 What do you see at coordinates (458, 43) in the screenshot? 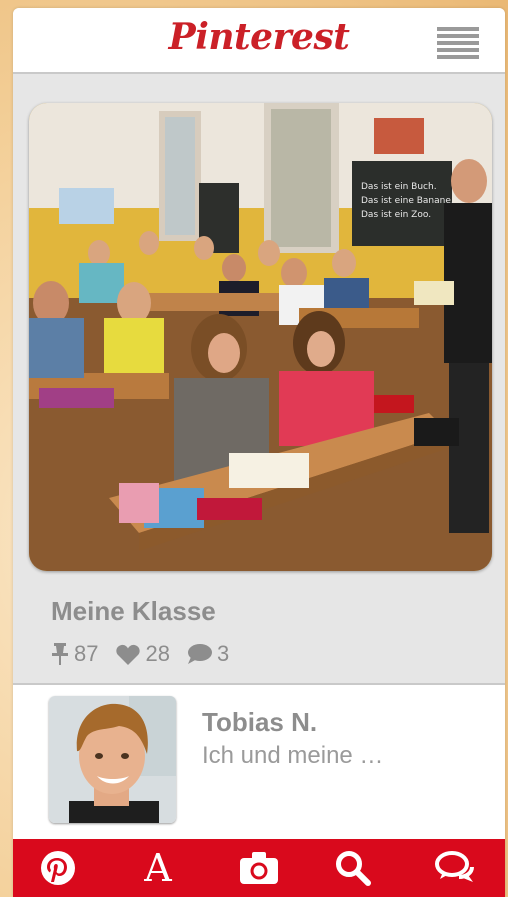
I see `hamburger-menu-icon` at bounding box center [458, 43].